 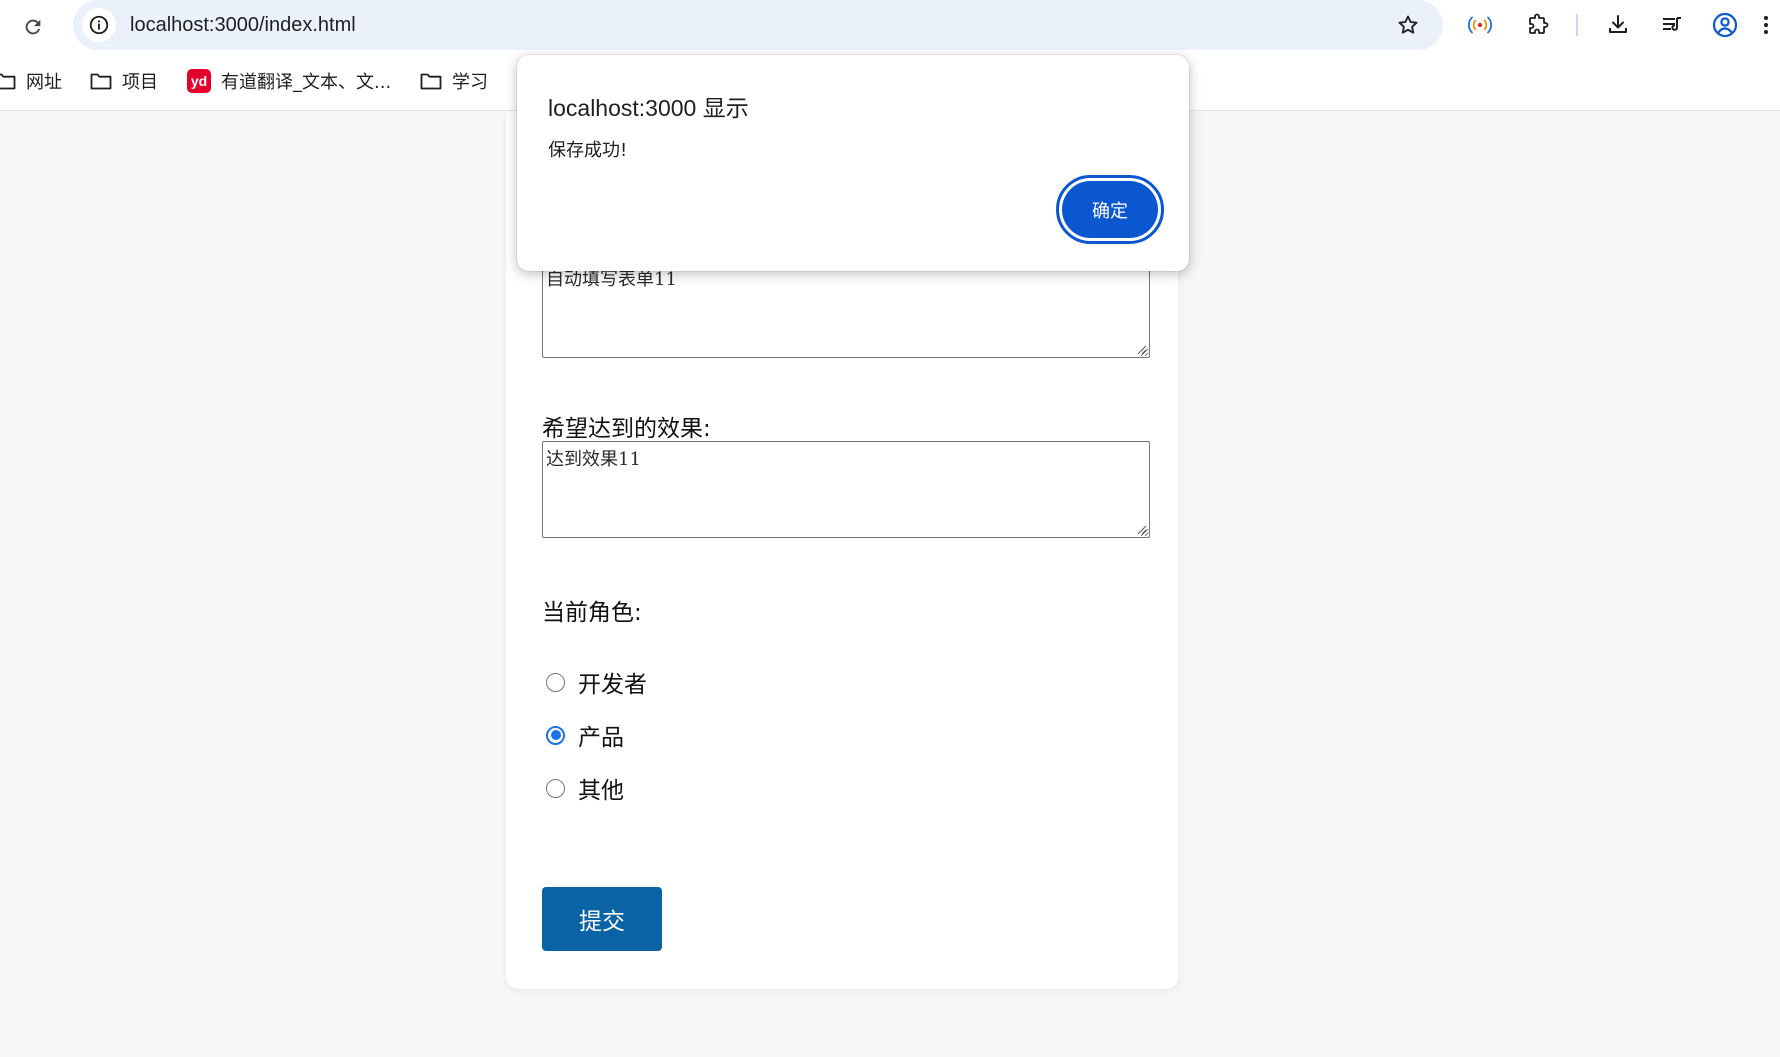 What do you see at coordinates (593, 459) in the screenshot?
I see `effect-textarea-value: 达到效果11` at bounding box center [593, 459].